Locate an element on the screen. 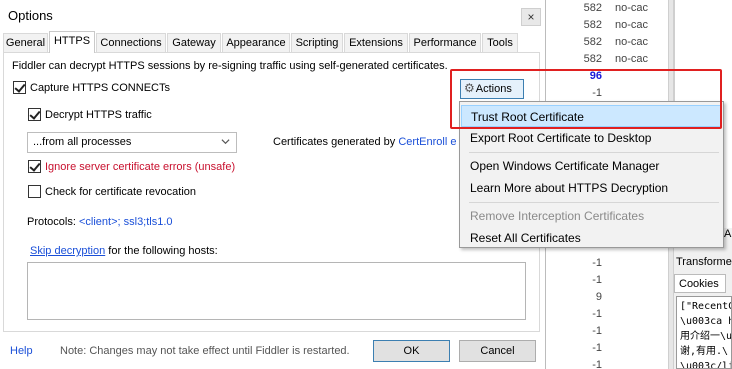  tab-performance: Performance is located at coordinates (445, 42).